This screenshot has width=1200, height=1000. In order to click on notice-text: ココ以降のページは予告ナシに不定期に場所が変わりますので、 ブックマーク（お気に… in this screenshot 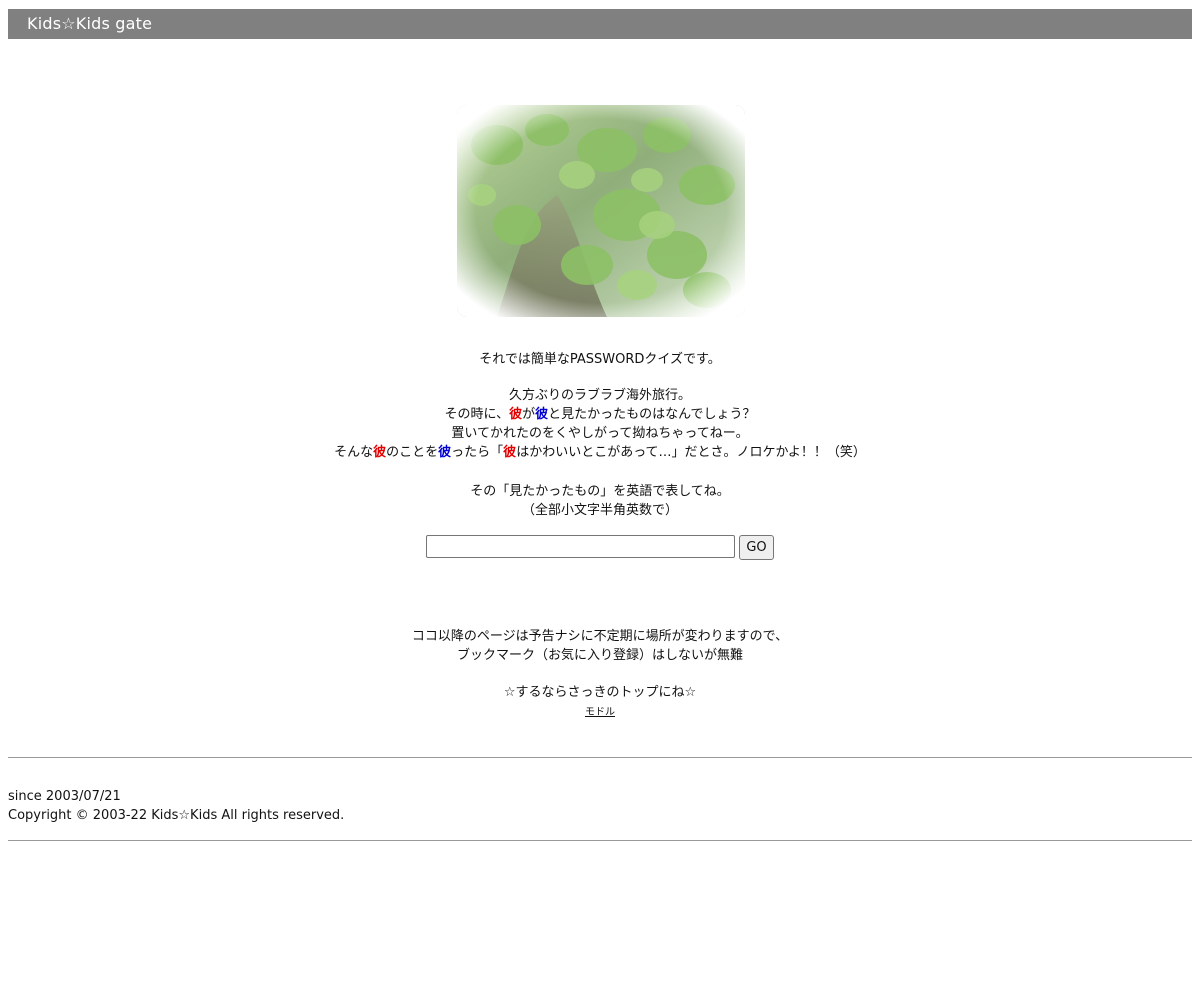, I will do `click(600, 674)`.